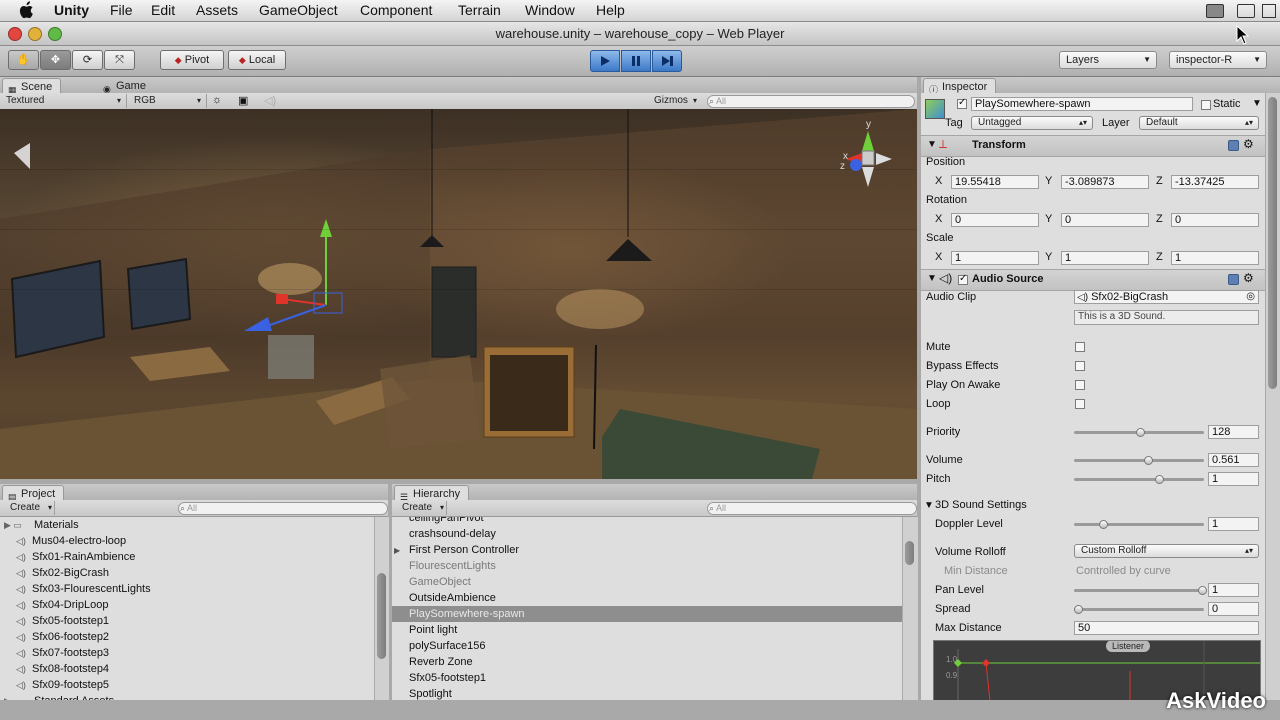 The width and height of the screenshot is (1280, 720). Describe the element at coordinates (995, 258) in the screenshot. I see `scale-x-field: 1` at that location.